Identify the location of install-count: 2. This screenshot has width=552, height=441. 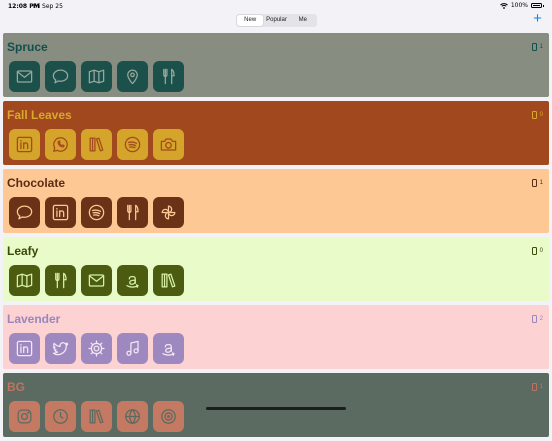
(541, 319).